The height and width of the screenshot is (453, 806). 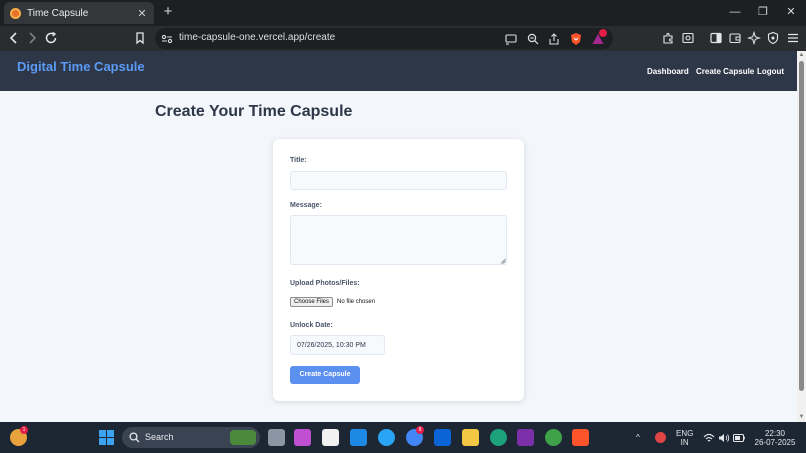 I want to click on taskbar-search: Search, so click(x=191, y=437).